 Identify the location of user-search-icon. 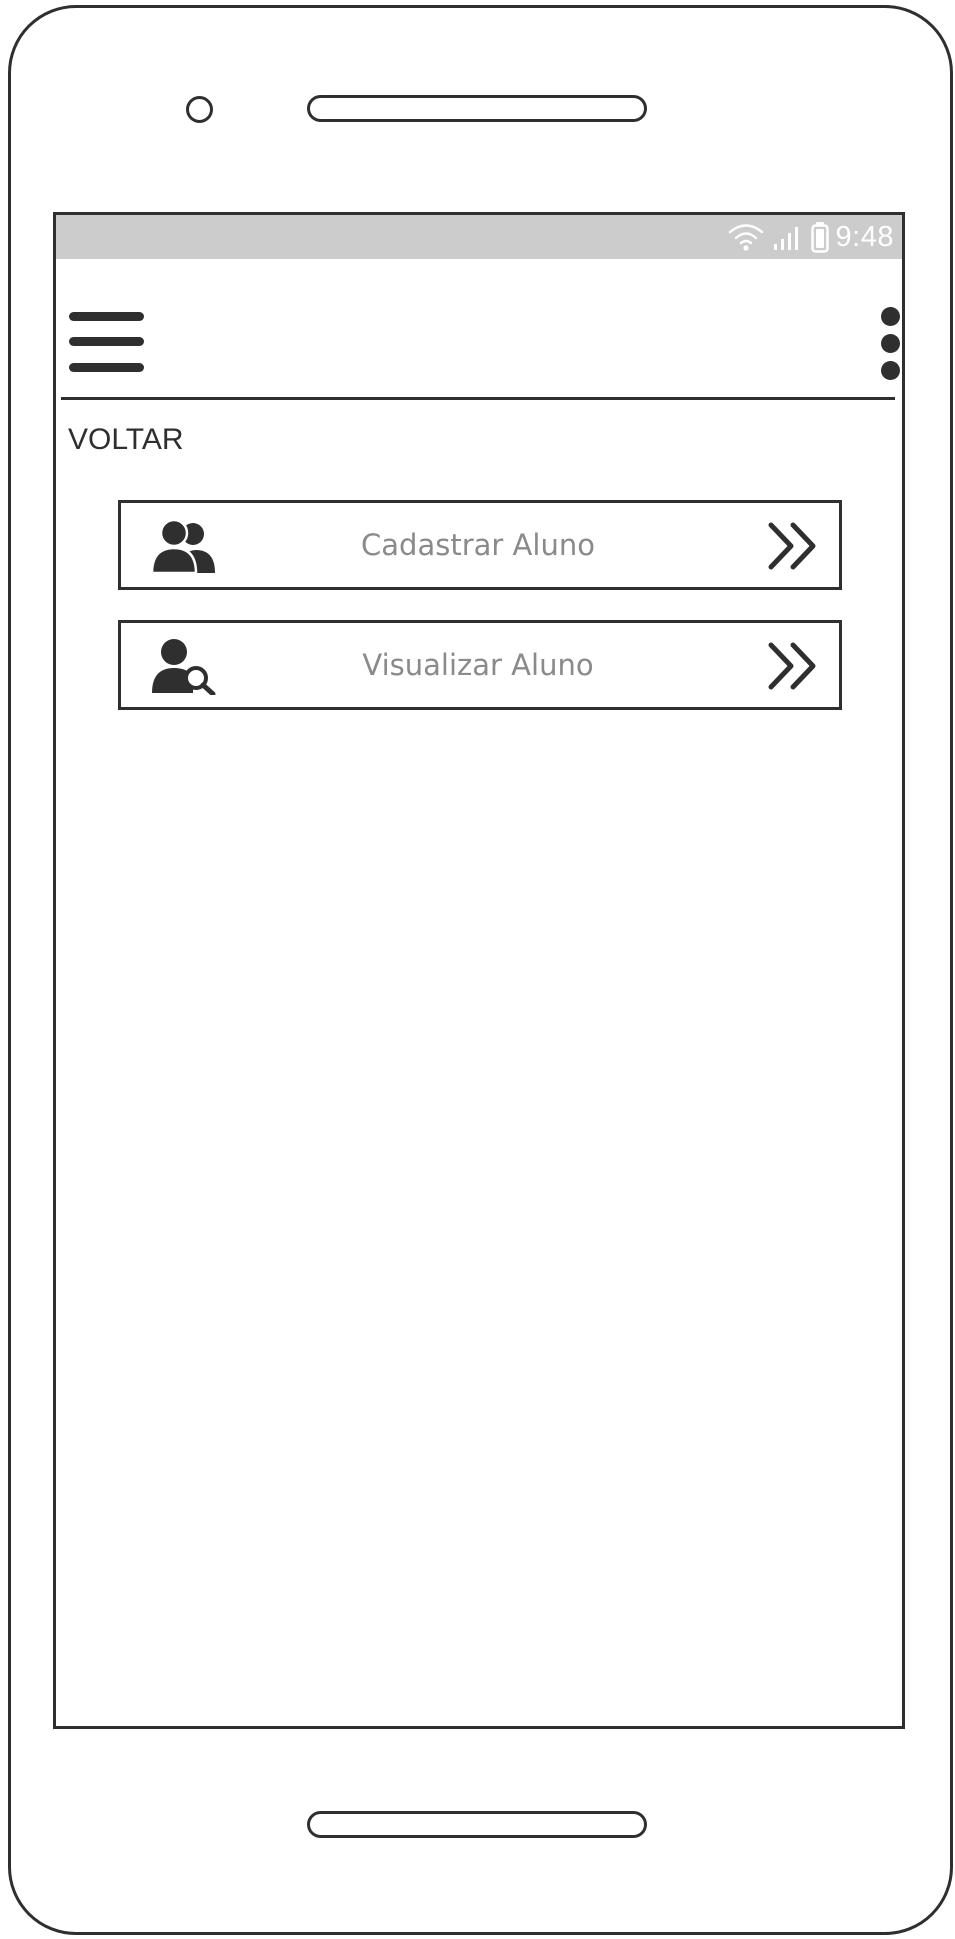
(184, 667).